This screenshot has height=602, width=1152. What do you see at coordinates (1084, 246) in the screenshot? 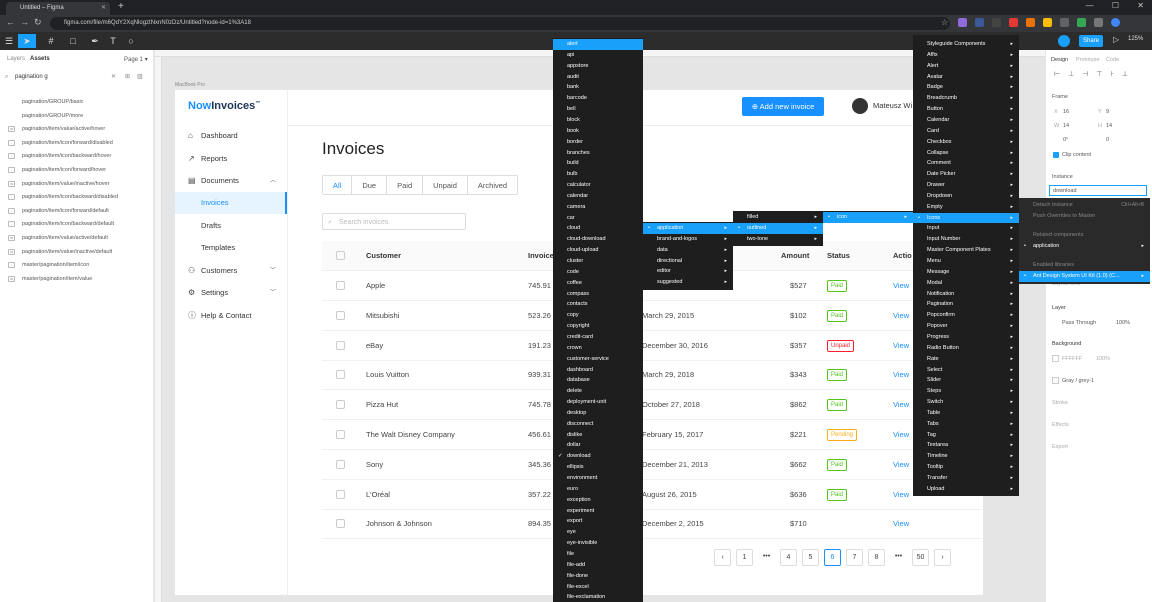
I see `menu-item-related-application: • application ▸` at bounding box center [1084, 246].